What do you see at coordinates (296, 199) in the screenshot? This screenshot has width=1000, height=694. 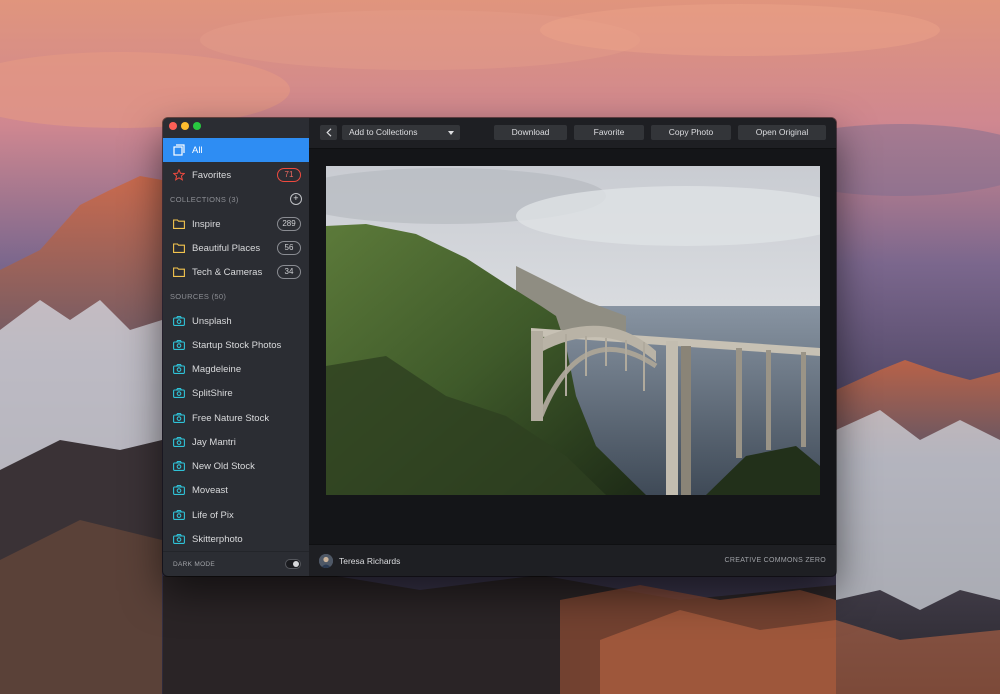 I see `add-collection-button: +` at bounding box center [296, 199].